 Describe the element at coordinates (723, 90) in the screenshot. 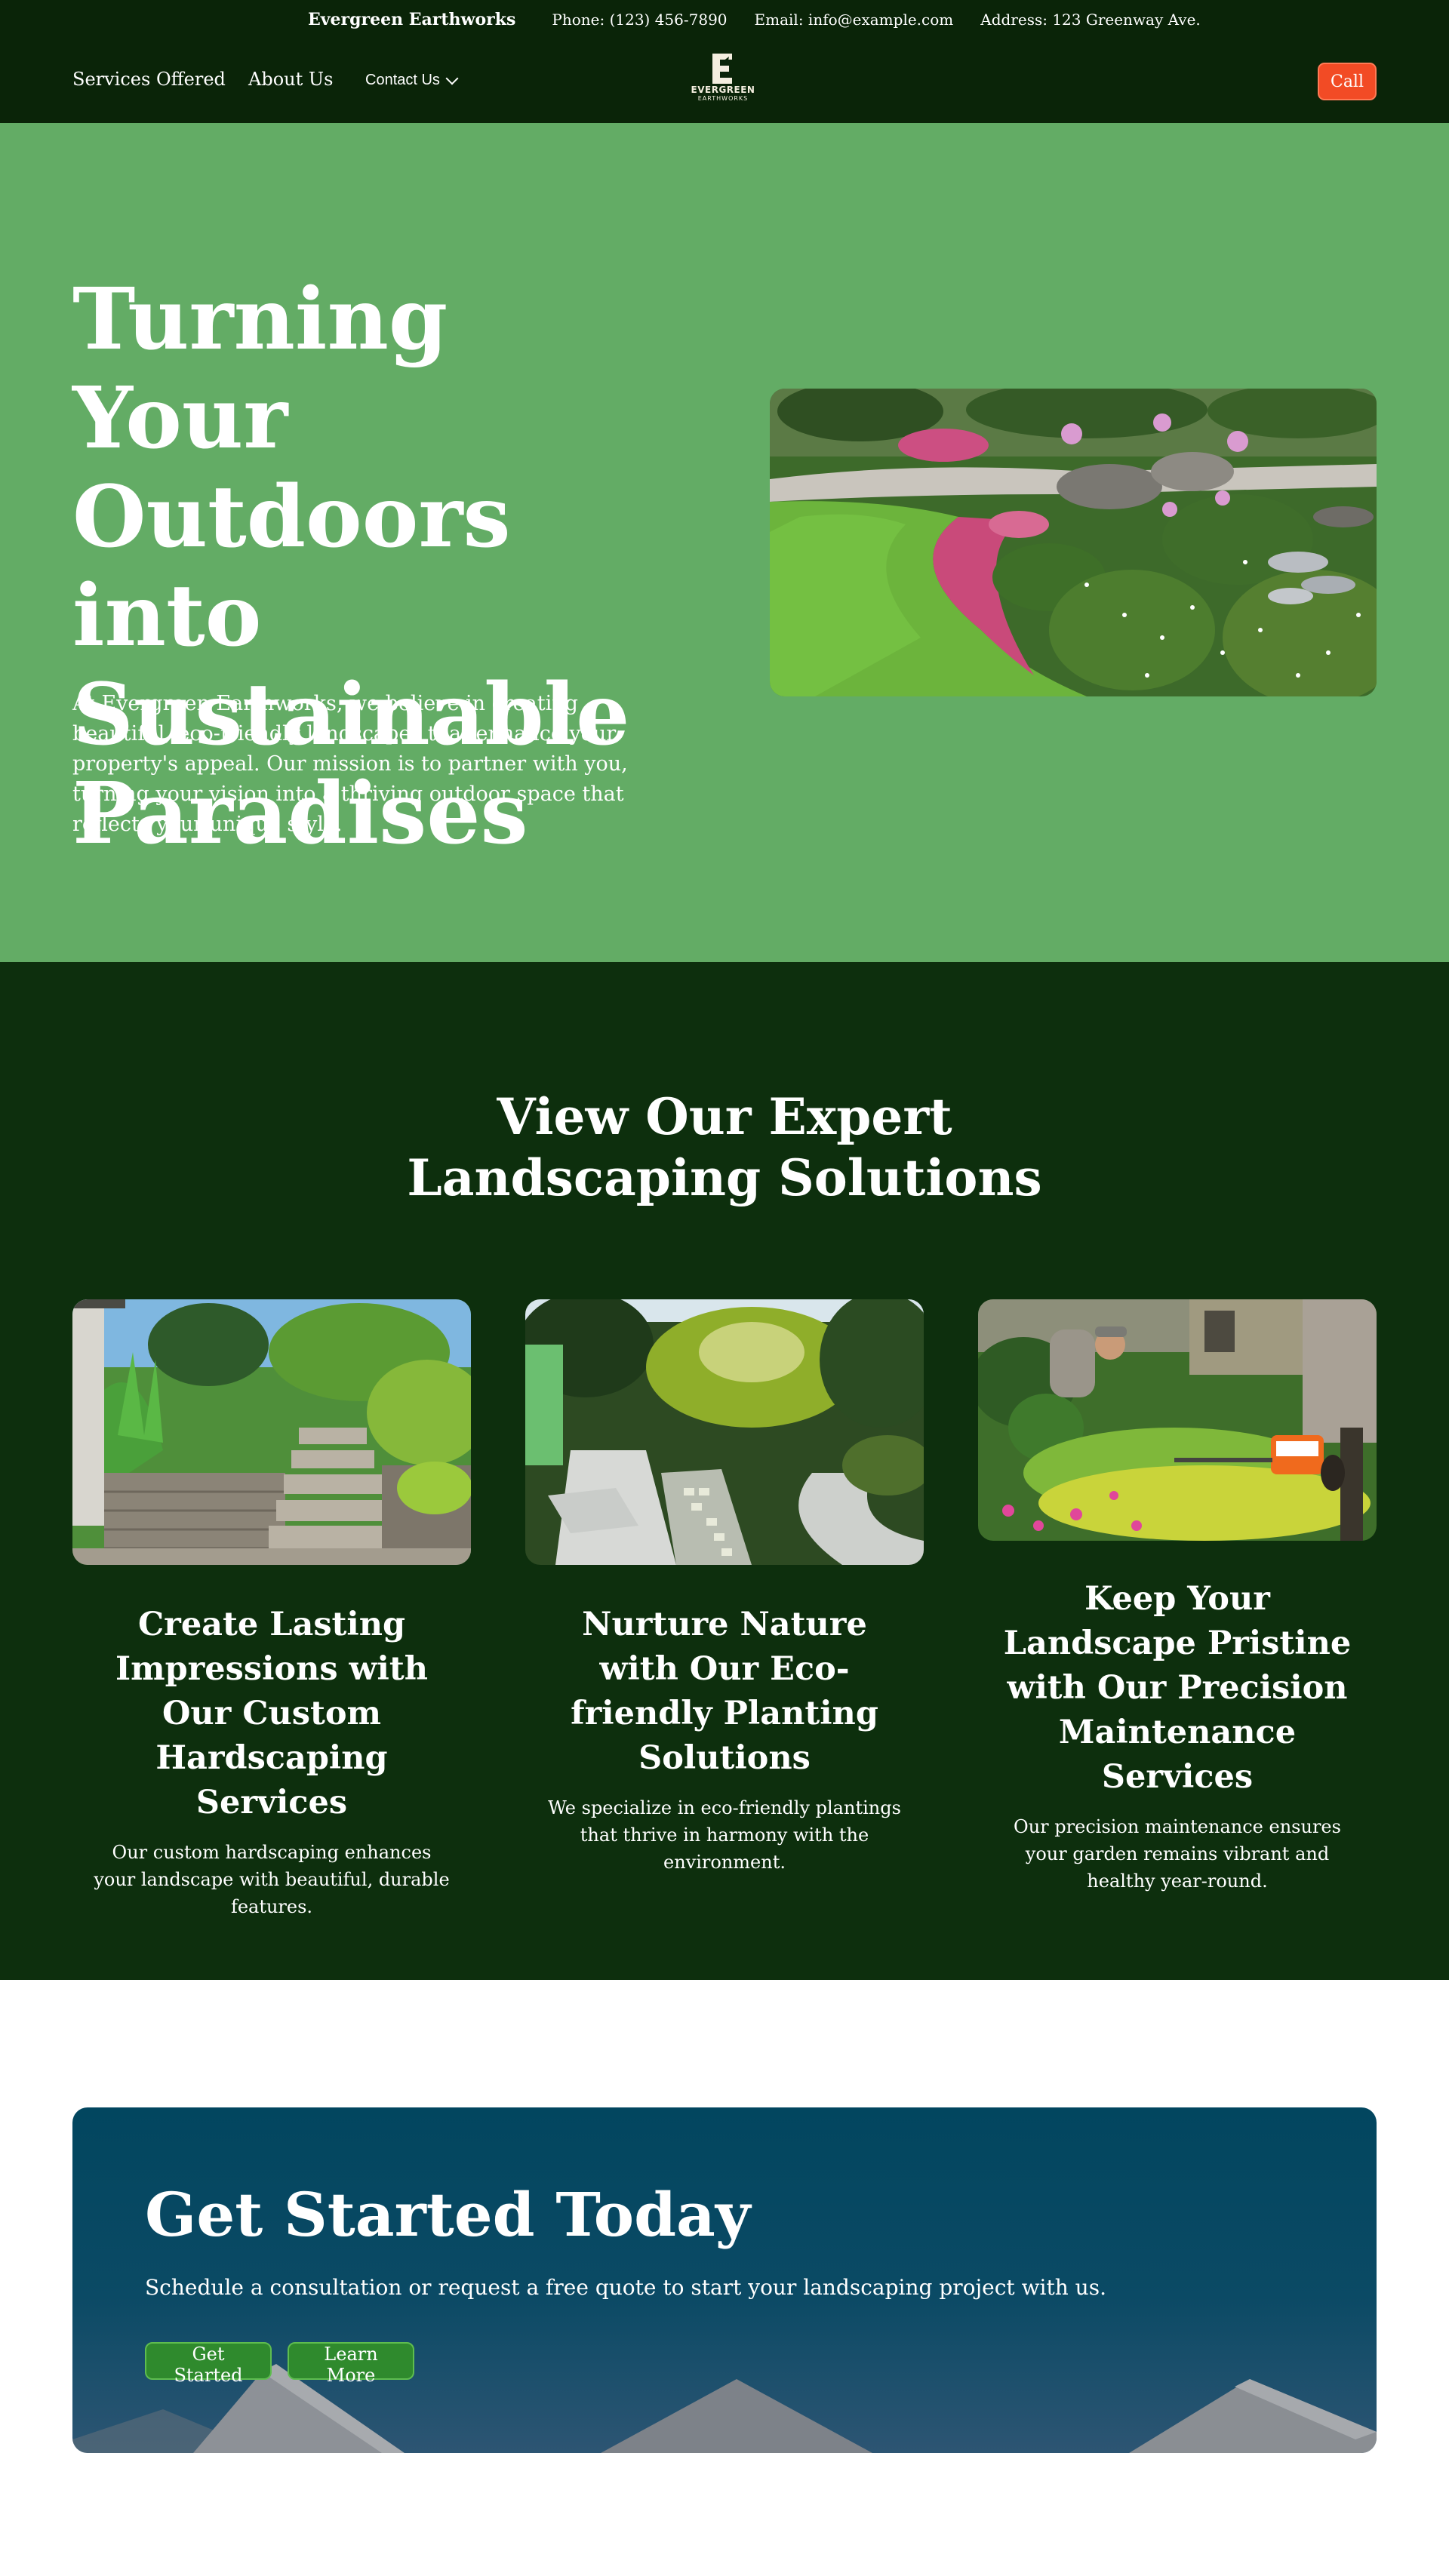

I see `logo-text: EVERGREEN` at that location.